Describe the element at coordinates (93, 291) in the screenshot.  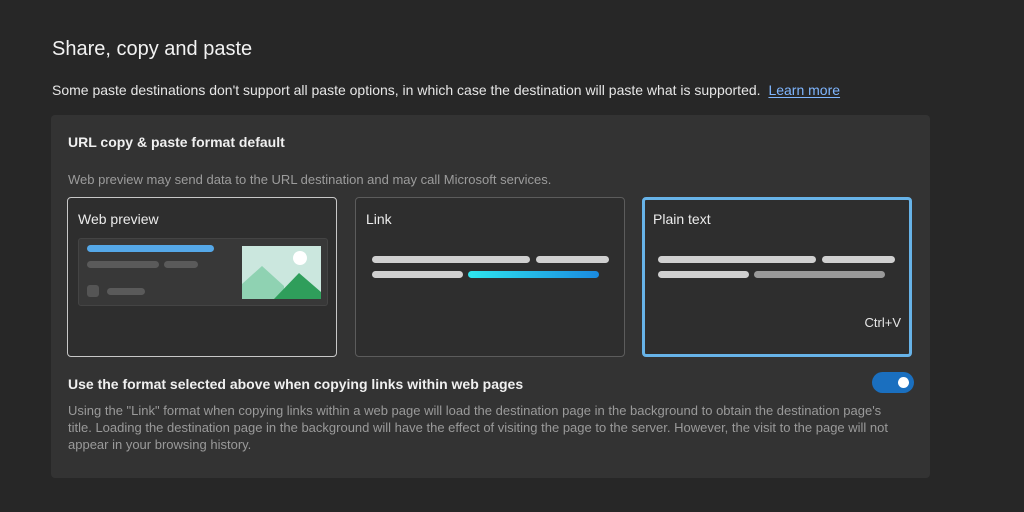
I see `preview-favicon` at that location.